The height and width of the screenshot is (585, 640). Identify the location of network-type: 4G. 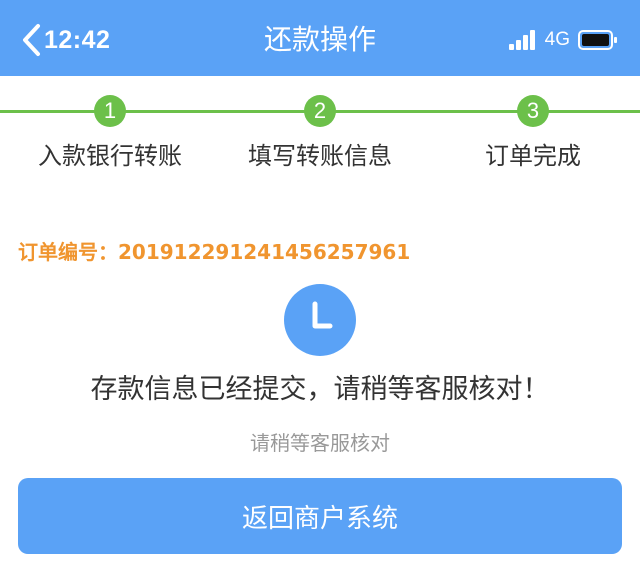
(557, 39).